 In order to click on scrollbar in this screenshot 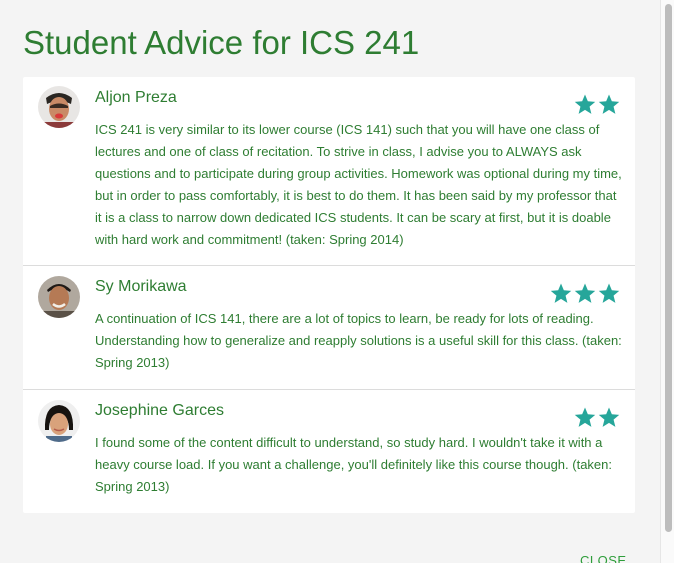, I will do `click(667, 281)`.